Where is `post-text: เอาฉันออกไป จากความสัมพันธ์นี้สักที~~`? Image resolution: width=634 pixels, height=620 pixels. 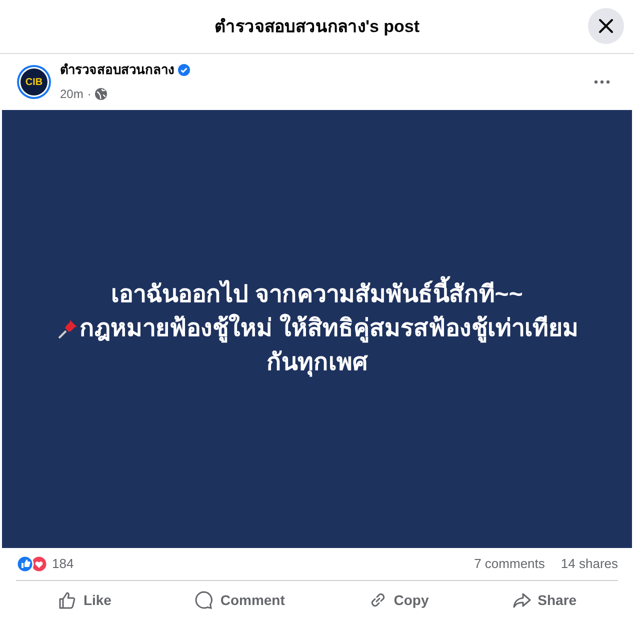 post-text: เอาฉันออกไป จากความสัมพันธ์นี้สักที~~ is located at coordinates (317, 295).